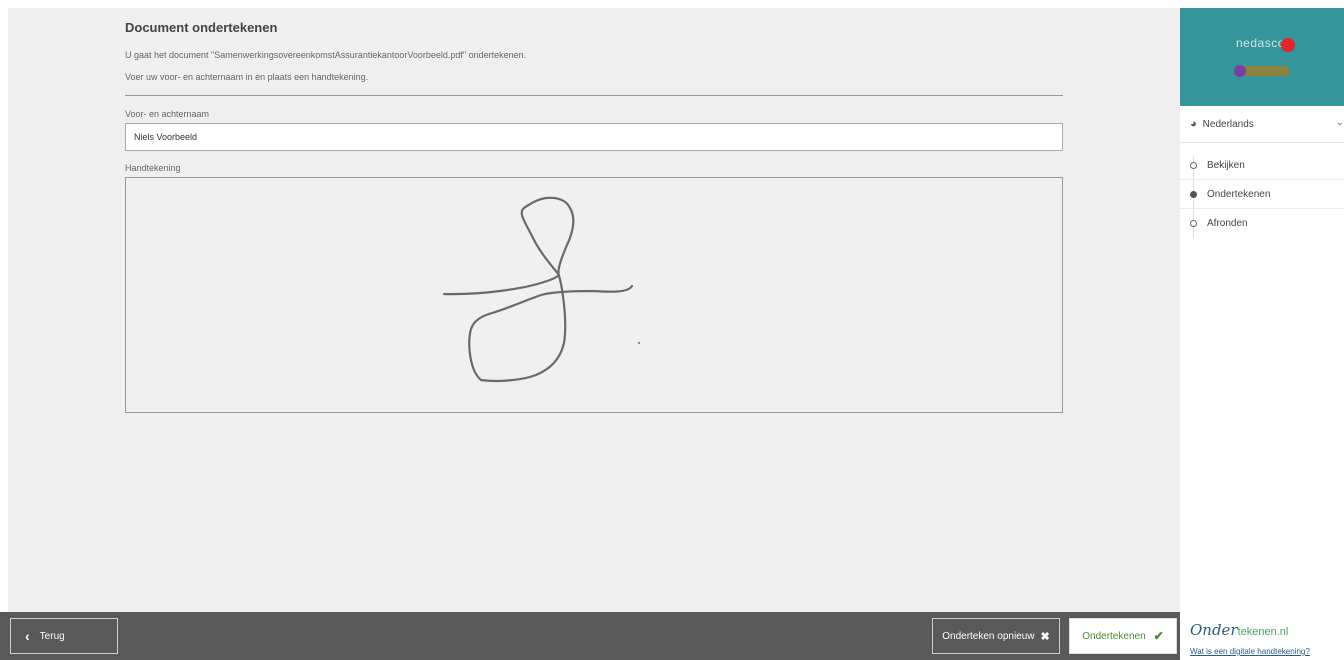  I want to click on resign-button-label: Onderteken opnieuw, so click(988, 636).